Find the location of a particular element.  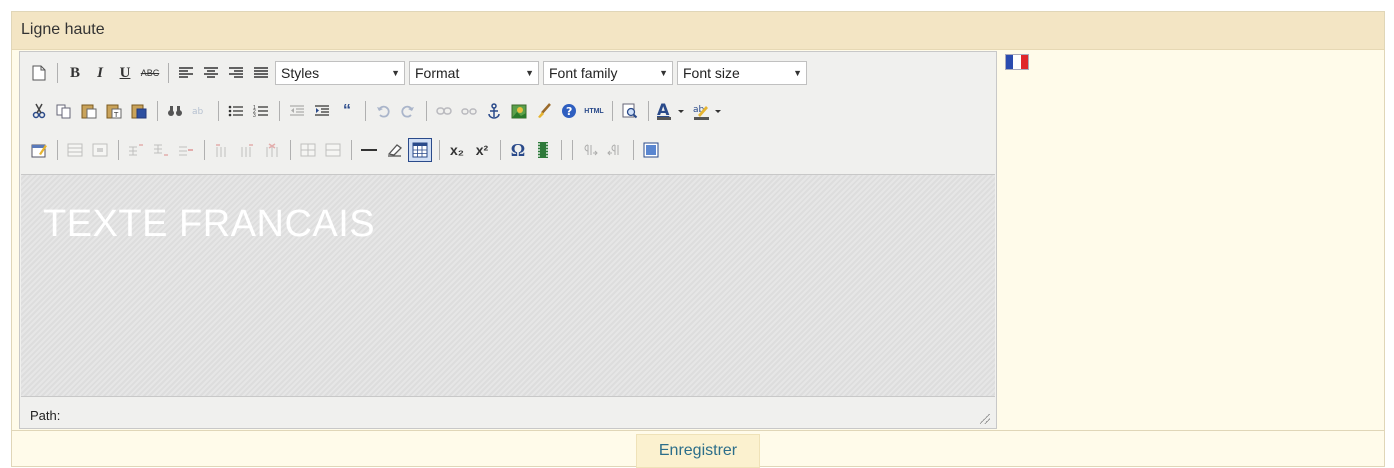

footer-bar: Enregistrer is located at coordinates (698, 449).